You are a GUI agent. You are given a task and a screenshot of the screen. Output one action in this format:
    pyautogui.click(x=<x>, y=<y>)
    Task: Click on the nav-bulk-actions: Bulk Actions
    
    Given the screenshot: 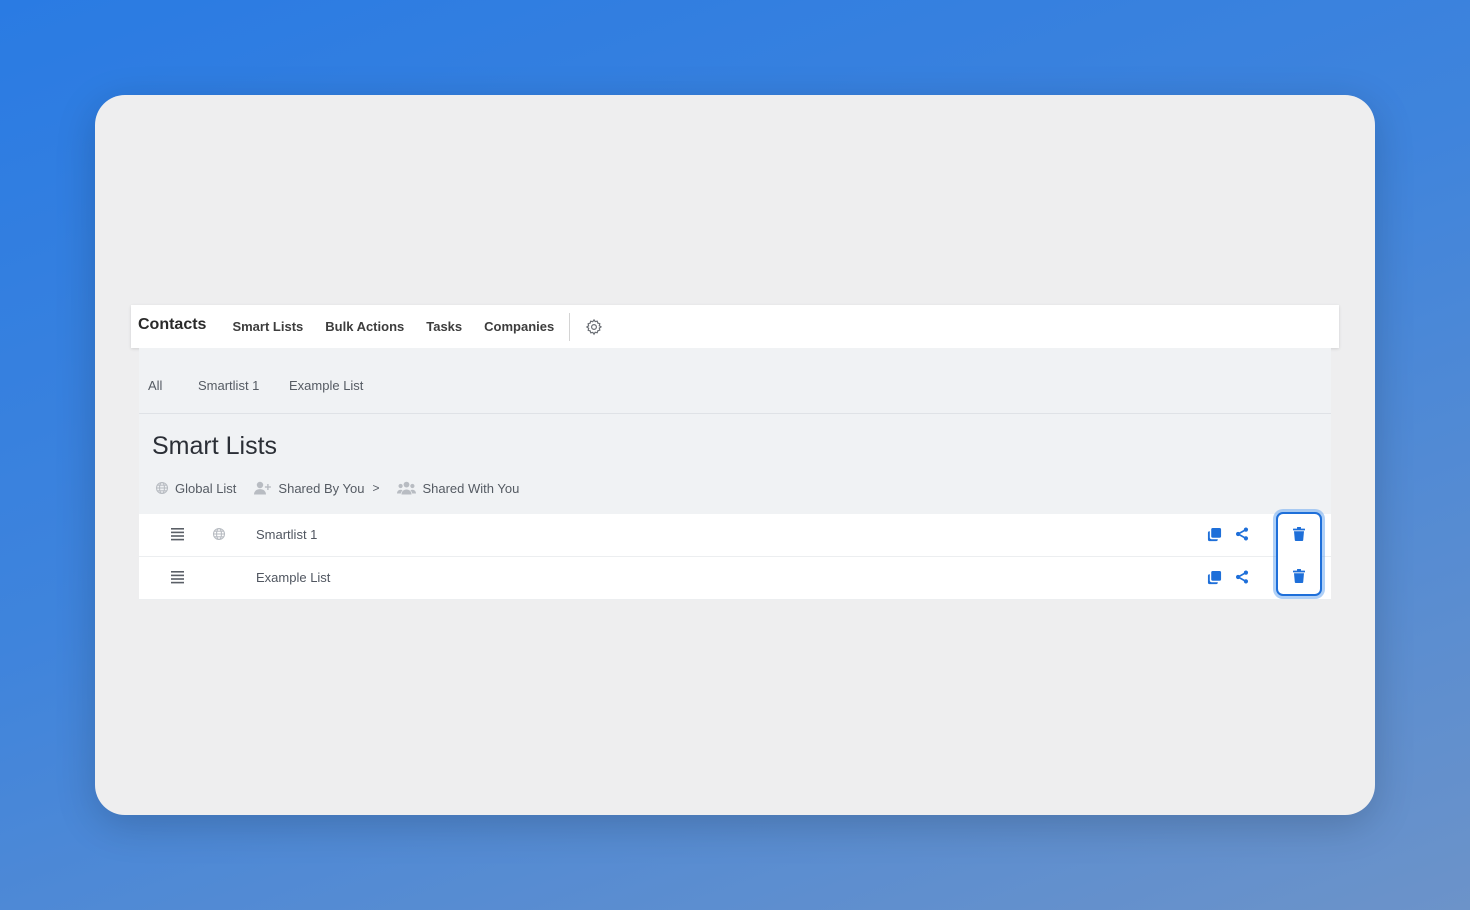 What is the action you would take?
    pyautogui.click(x=364, y=326)
    